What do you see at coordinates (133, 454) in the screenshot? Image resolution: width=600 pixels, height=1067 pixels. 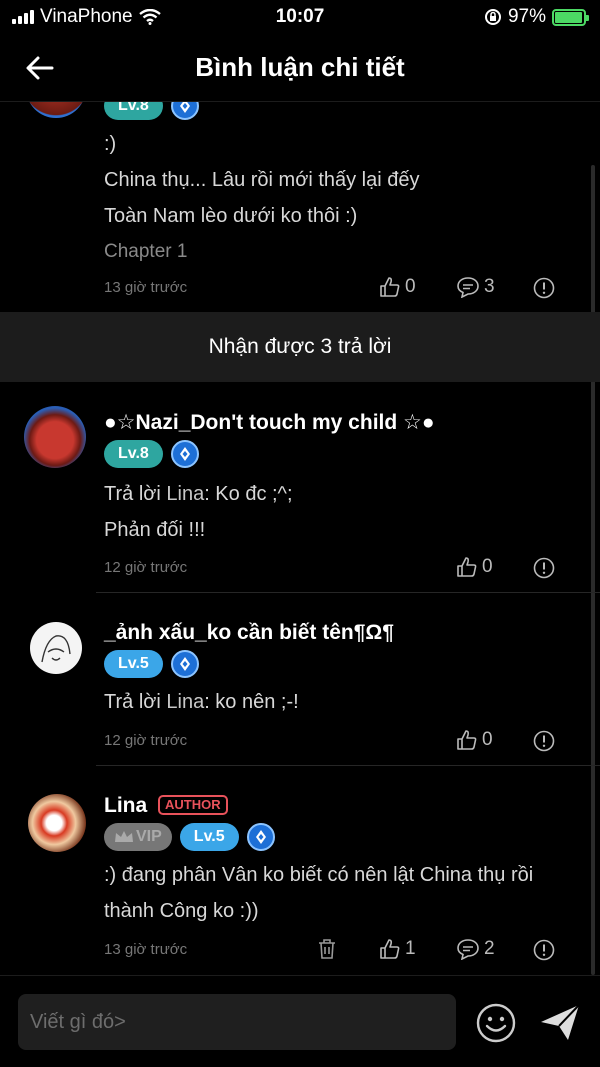 I see `level-badge: Lv.8` at bounding box center [133, 454].